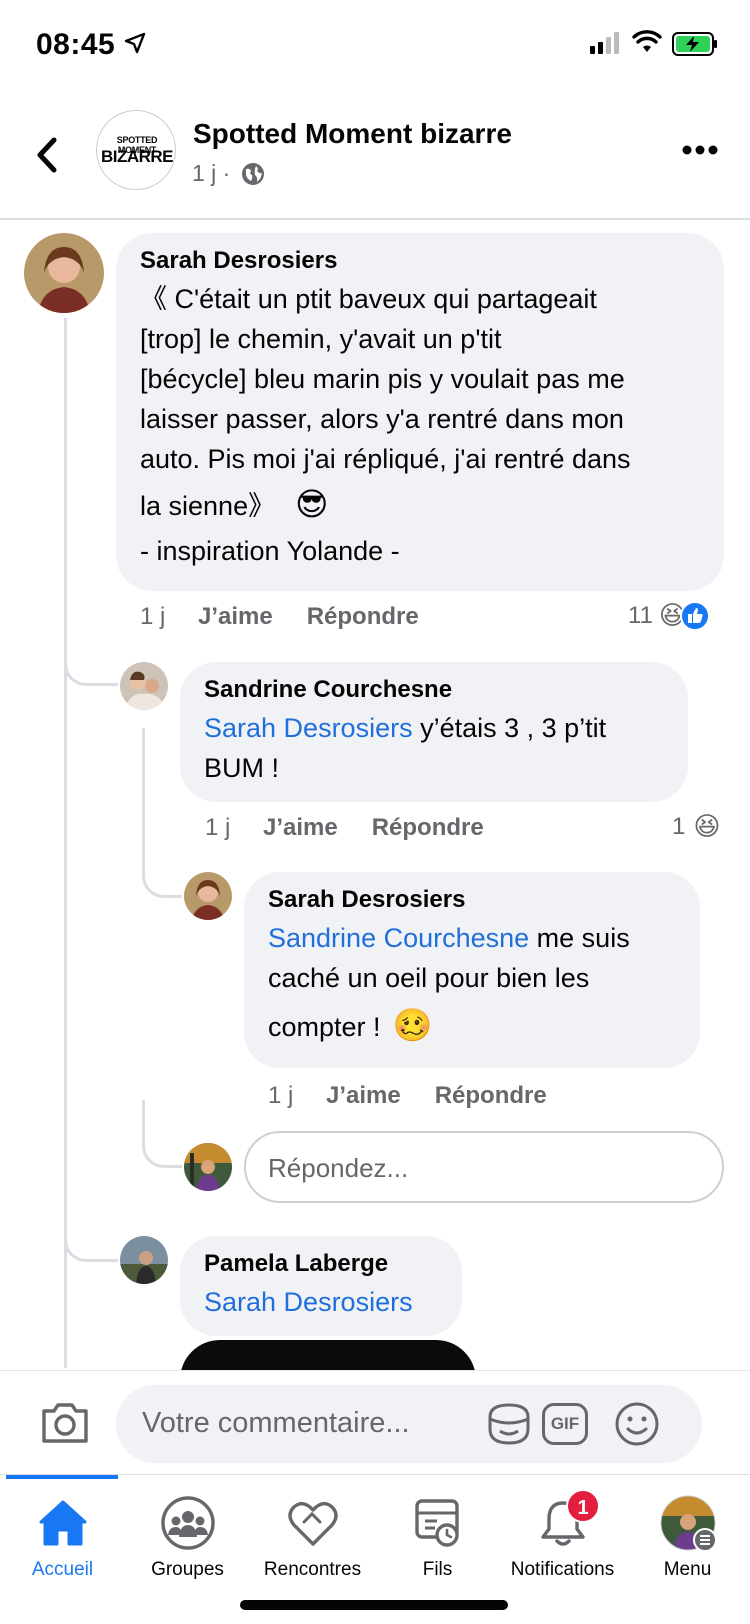 This screenshot has height=1624, width=750. I want to click on comment-line: caché un oeil pour bien les, so click(429, 978).